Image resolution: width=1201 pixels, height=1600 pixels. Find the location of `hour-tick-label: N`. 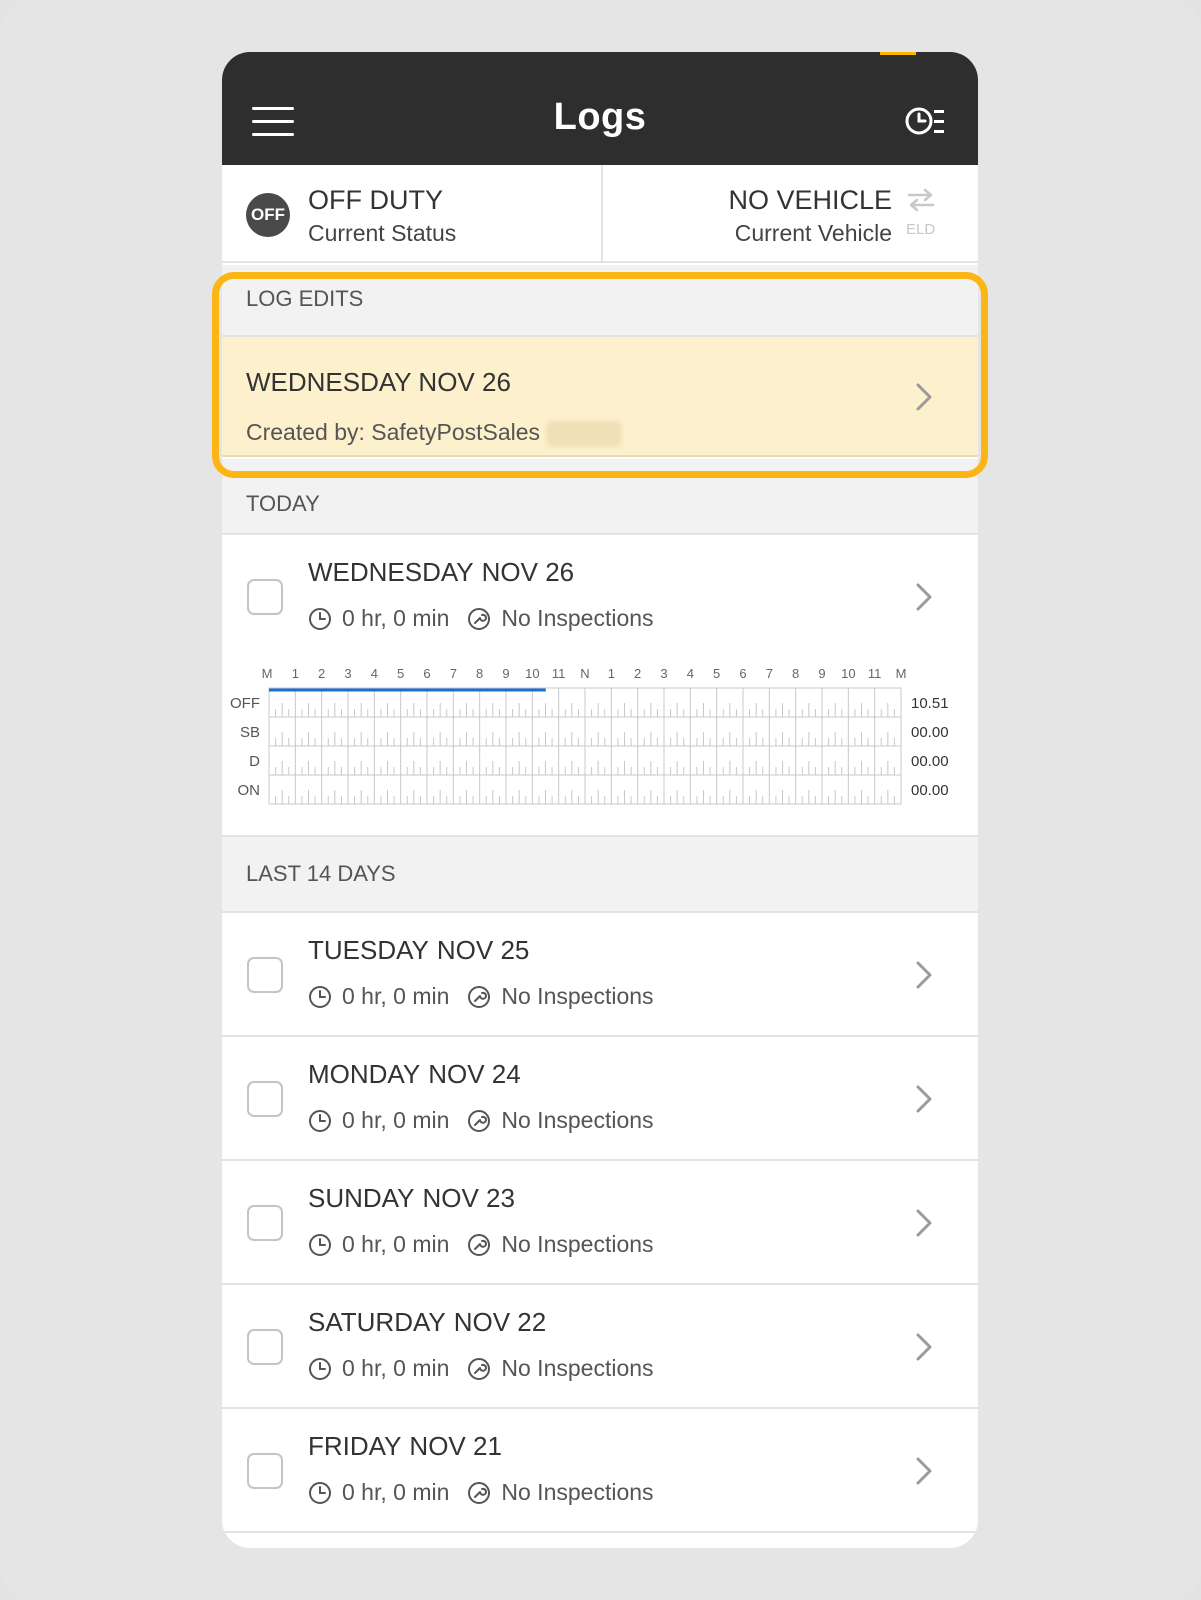

hour-tick-label: N is located at coordinates (584, 673).